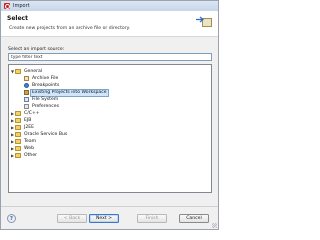 The image size is (320, 240). Describe the element at coordinates (29, 127) in the screenshot. I see `tree-item-label: J2EE` at that location.